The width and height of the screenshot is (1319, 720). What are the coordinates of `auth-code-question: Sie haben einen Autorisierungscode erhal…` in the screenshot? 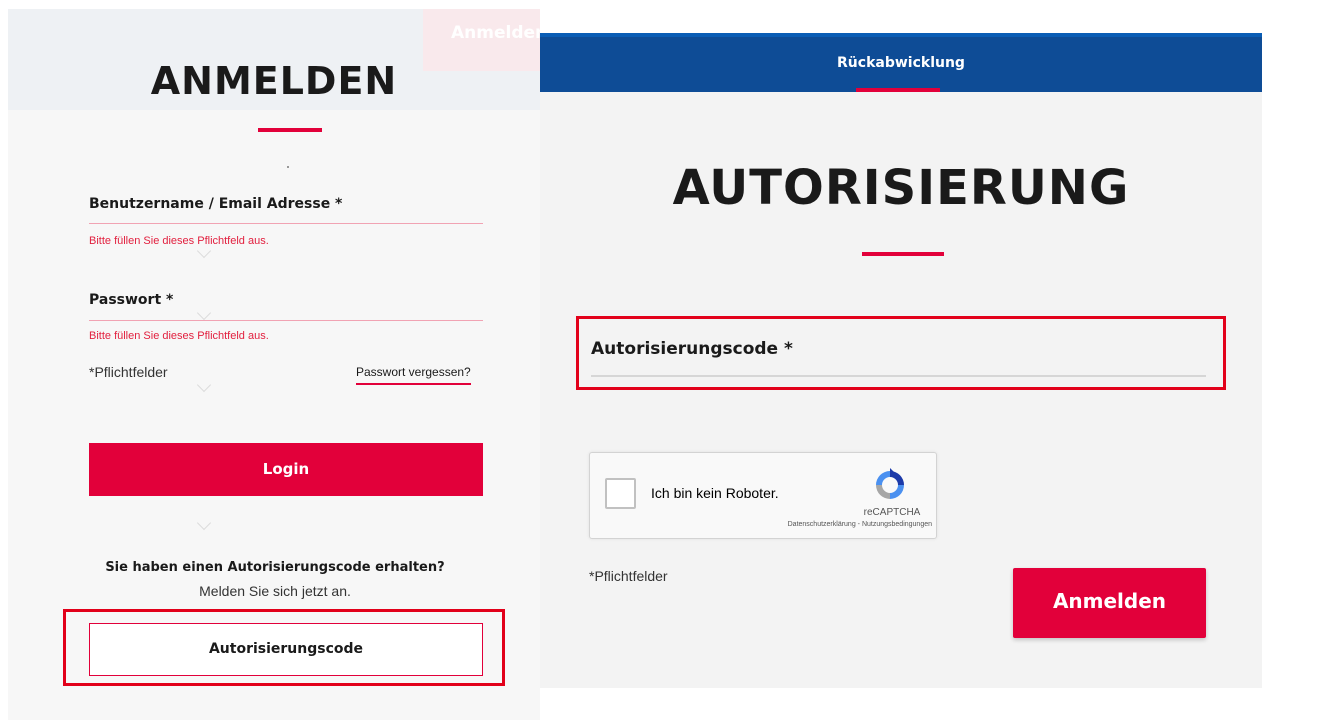 It's located at (275, 567).